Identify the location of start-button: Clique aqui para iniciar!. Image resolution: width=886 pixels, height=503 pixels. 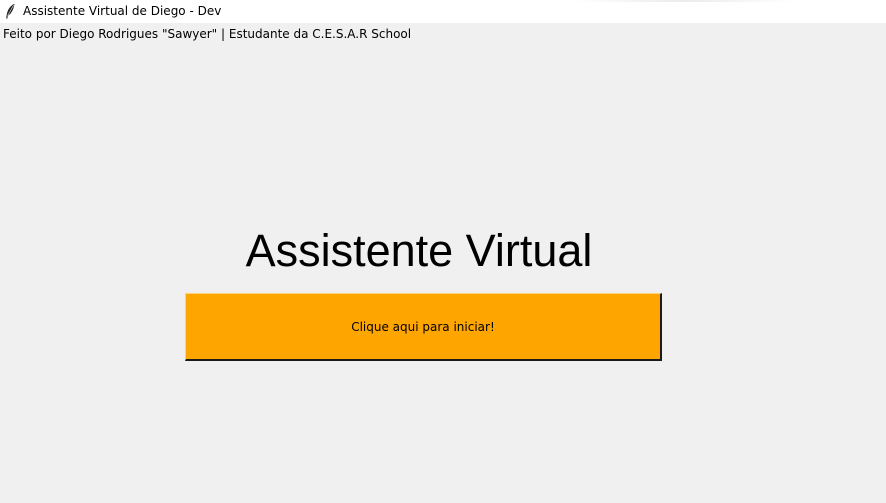
(423, 327).